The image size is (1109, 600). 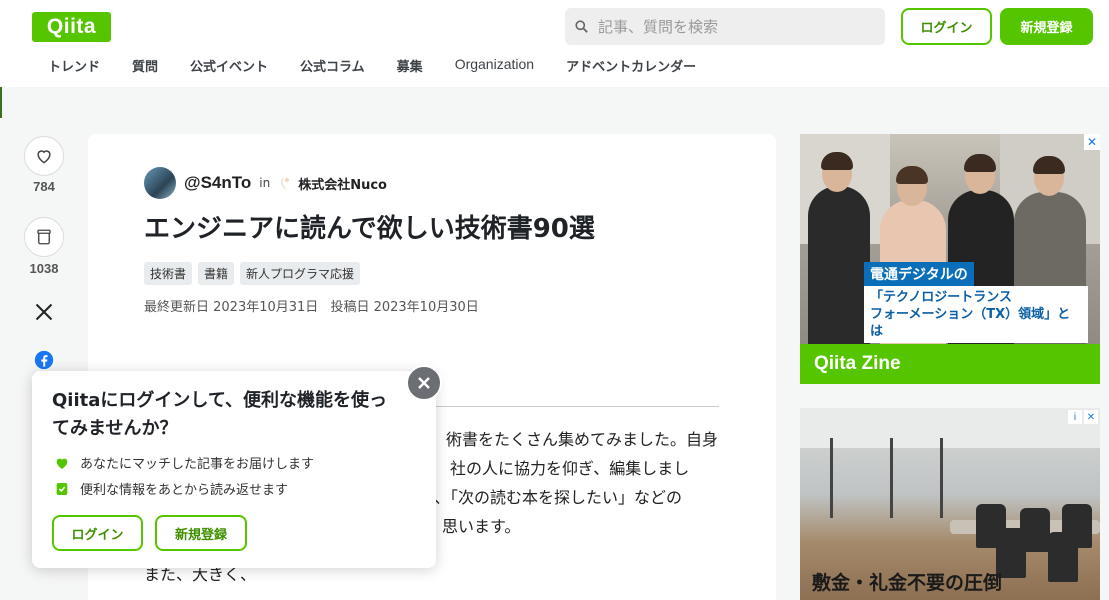 I want to click on posted-date: 投稿日 2023年10月30日, so click(x=404, y=307).